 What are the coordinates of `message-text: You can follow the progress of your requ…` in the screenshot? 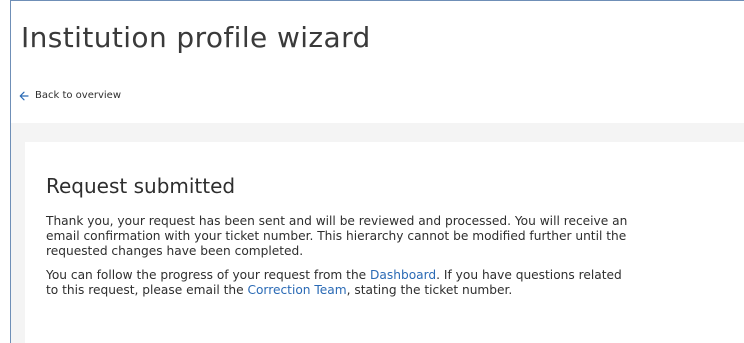 It's located at (208, 275).